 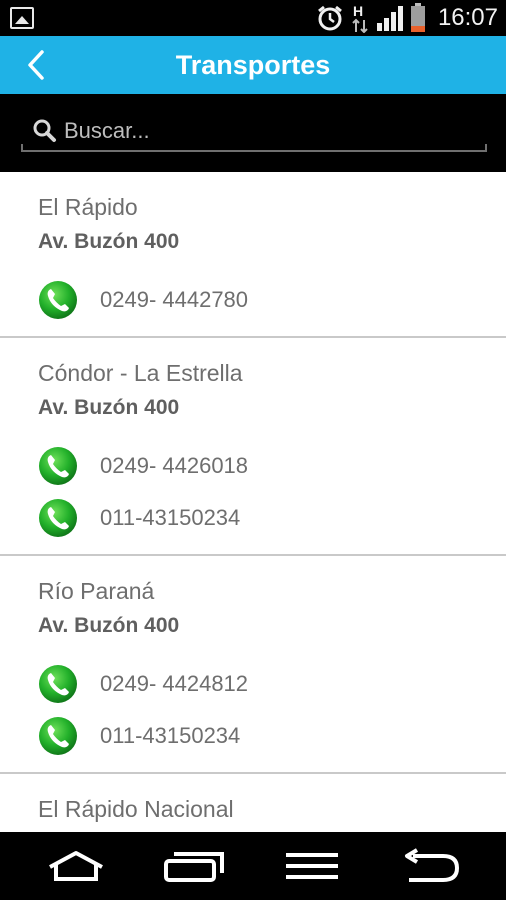 I want to click on battery-icon, so click(x=417, y=17).